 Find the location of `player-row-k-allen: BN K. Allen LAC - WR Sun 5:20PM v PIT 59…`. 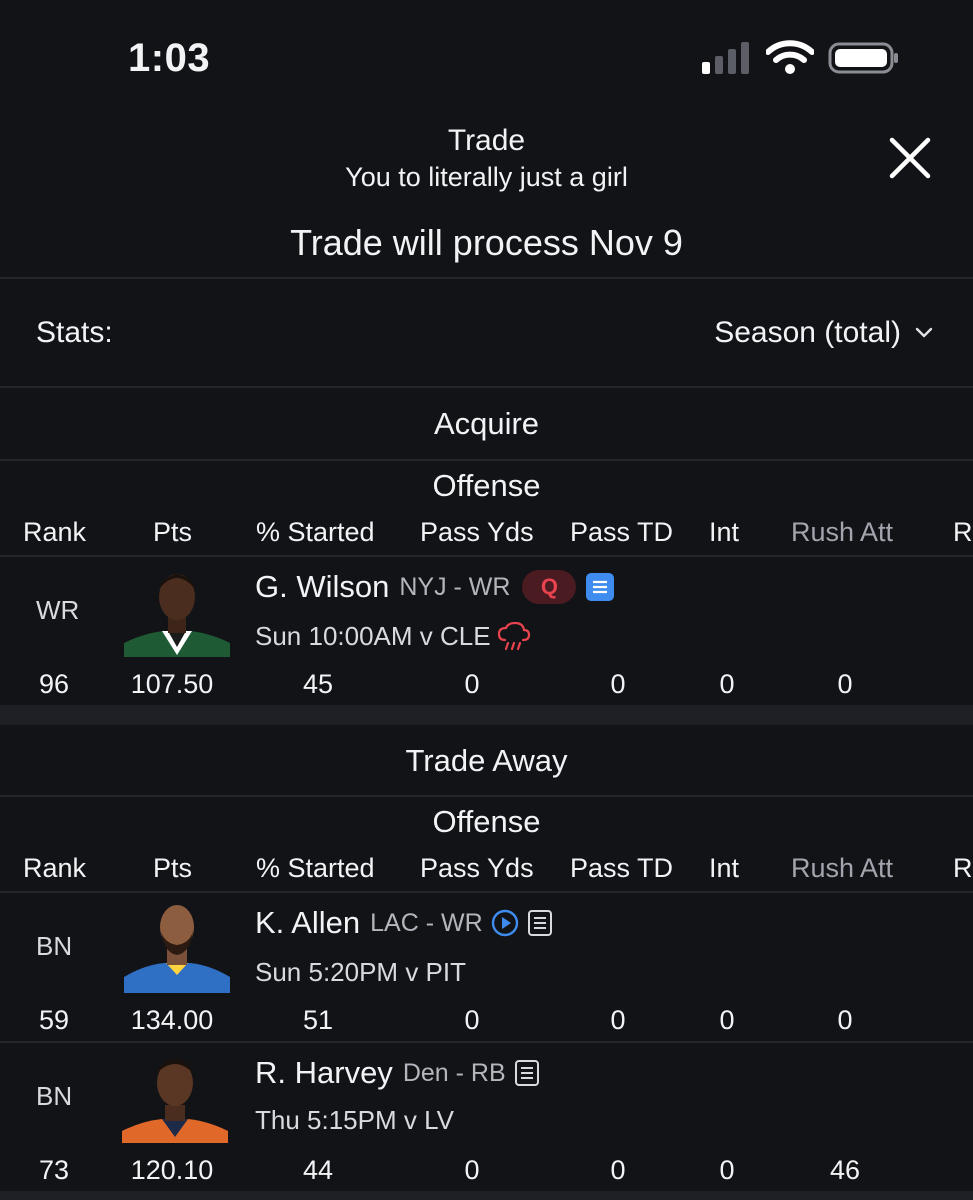

player-row-k-allen: BN K. Allen LAC - WR Sun 5:20PM v PIT 59… is located at coordinates (486, 967).